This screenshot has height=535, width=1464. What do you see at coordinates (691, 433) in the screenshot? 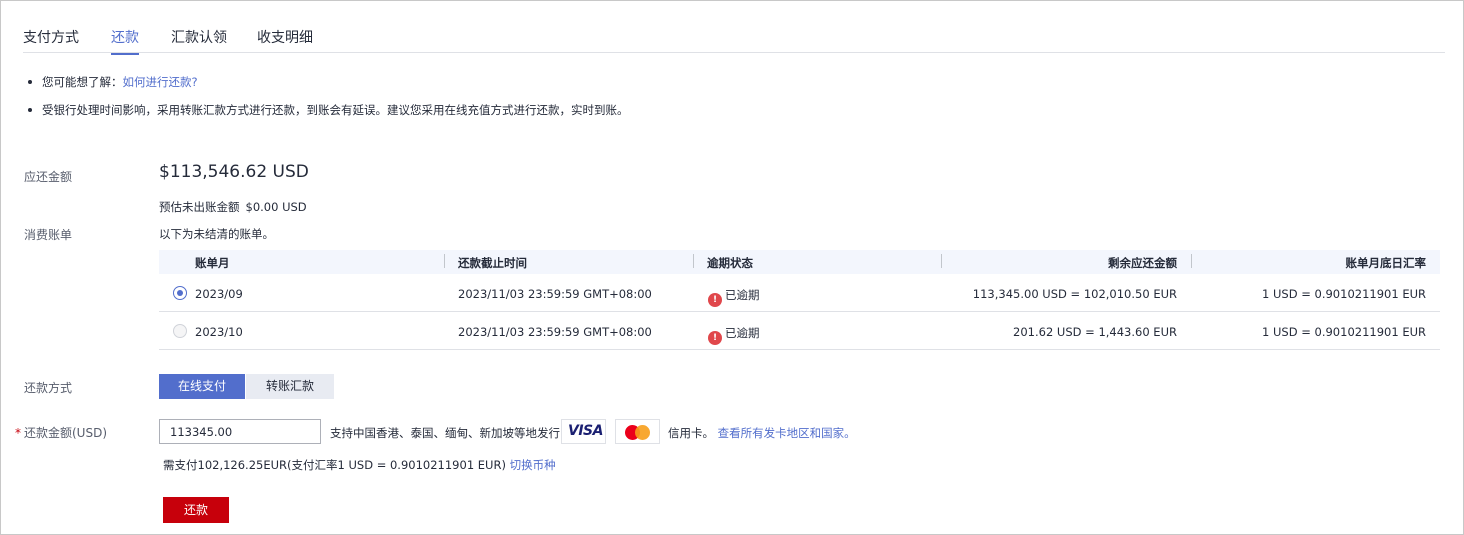
I see `credit-suffix: 信用卡。` at bounding box center [691, 433].